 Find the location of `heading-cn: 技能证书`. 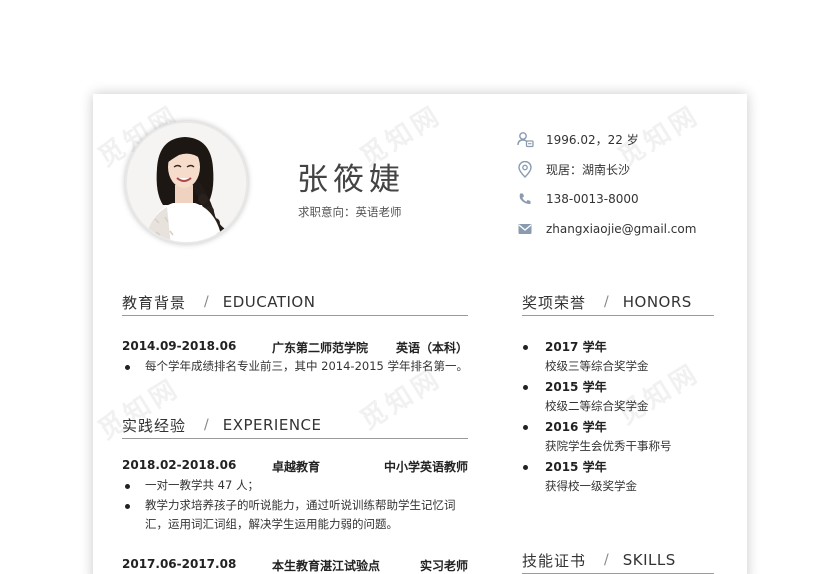

heading-cn: 技能证书 is located at coordinates (554, 560).